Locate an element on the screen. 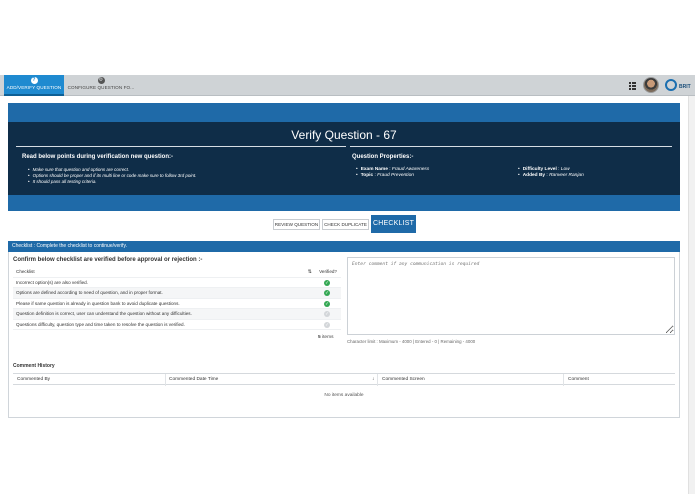  property-exam-name: Exam Name : Fraud Awareness is located at coordinates (393, 169).